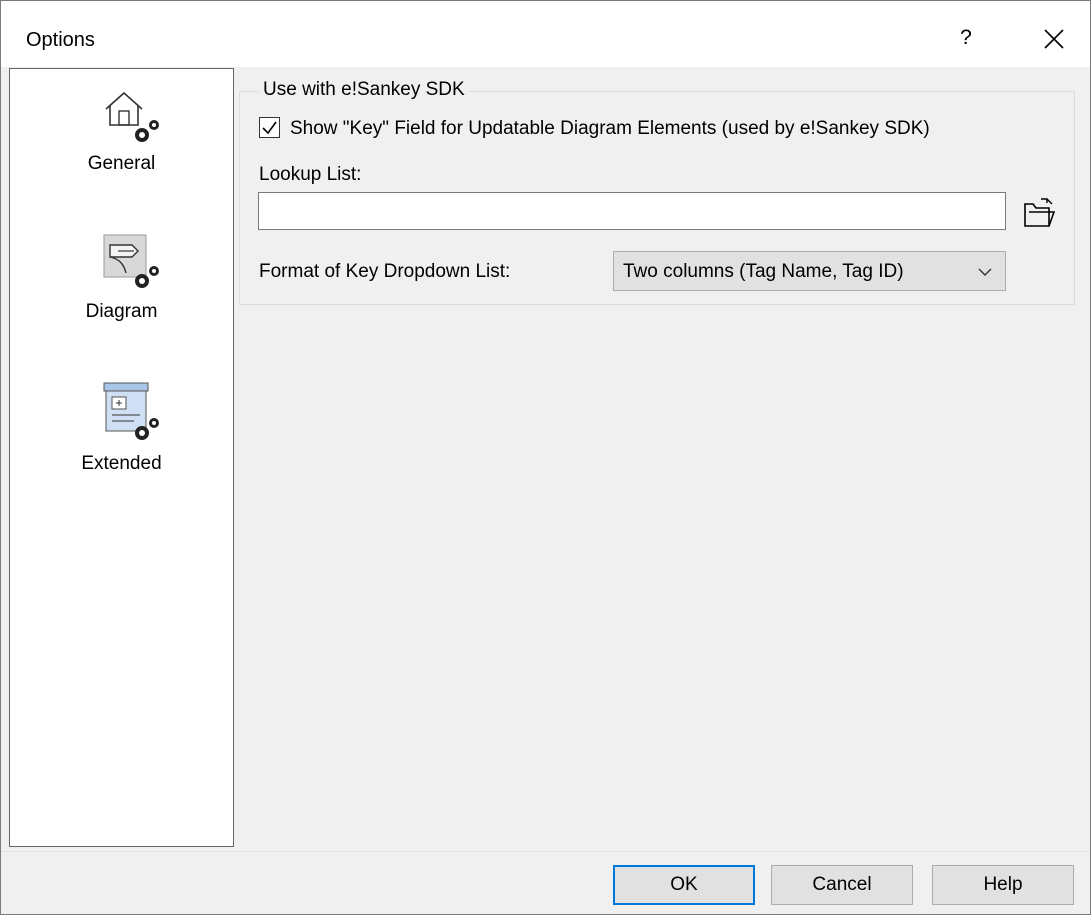  I want to click on sidebar-item-label: Extended, so click(121, 463).